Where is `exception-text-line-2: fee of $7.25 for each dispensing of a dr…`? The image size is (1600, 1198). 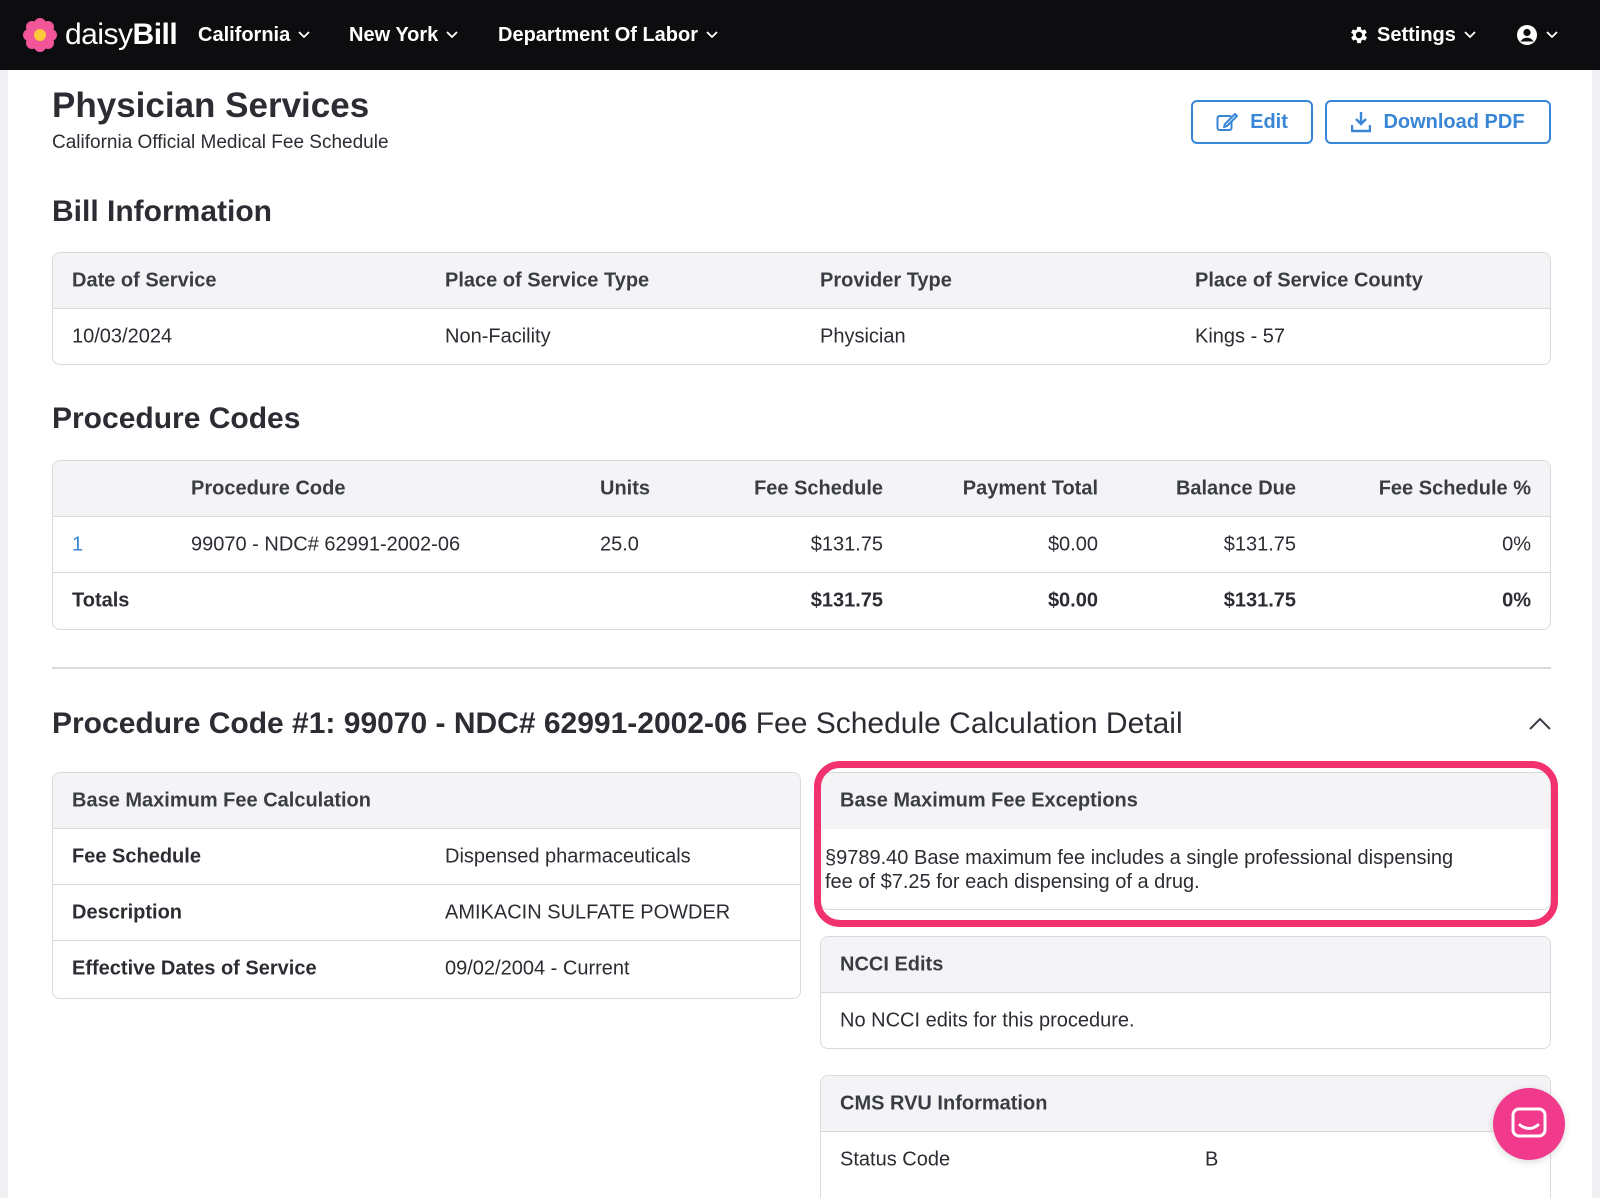 exception-text-line-2: fee of $7.25 for each dispensing of a dr… is located at coordinates (1012, 882).